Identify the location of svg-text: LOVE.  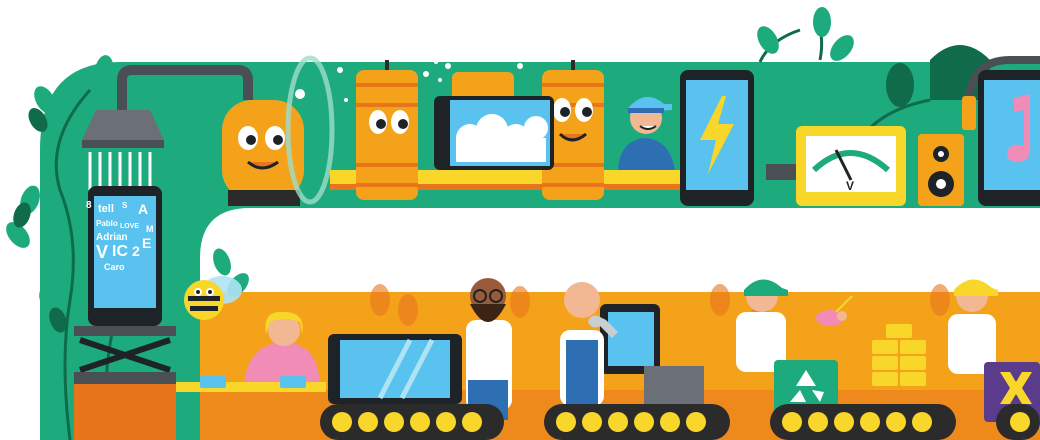
(129, 226).